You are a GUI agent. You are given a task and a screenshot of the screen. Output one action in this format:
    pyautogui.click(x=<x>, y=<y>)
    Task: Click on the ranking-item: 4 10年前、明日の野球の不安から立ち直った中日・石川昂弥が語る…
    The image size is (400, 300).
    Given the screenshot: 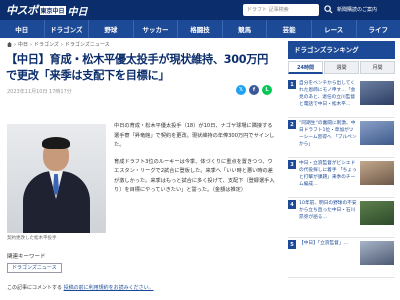 What is the action you would take?
    pyautogui.click(x=341, y=218)
    